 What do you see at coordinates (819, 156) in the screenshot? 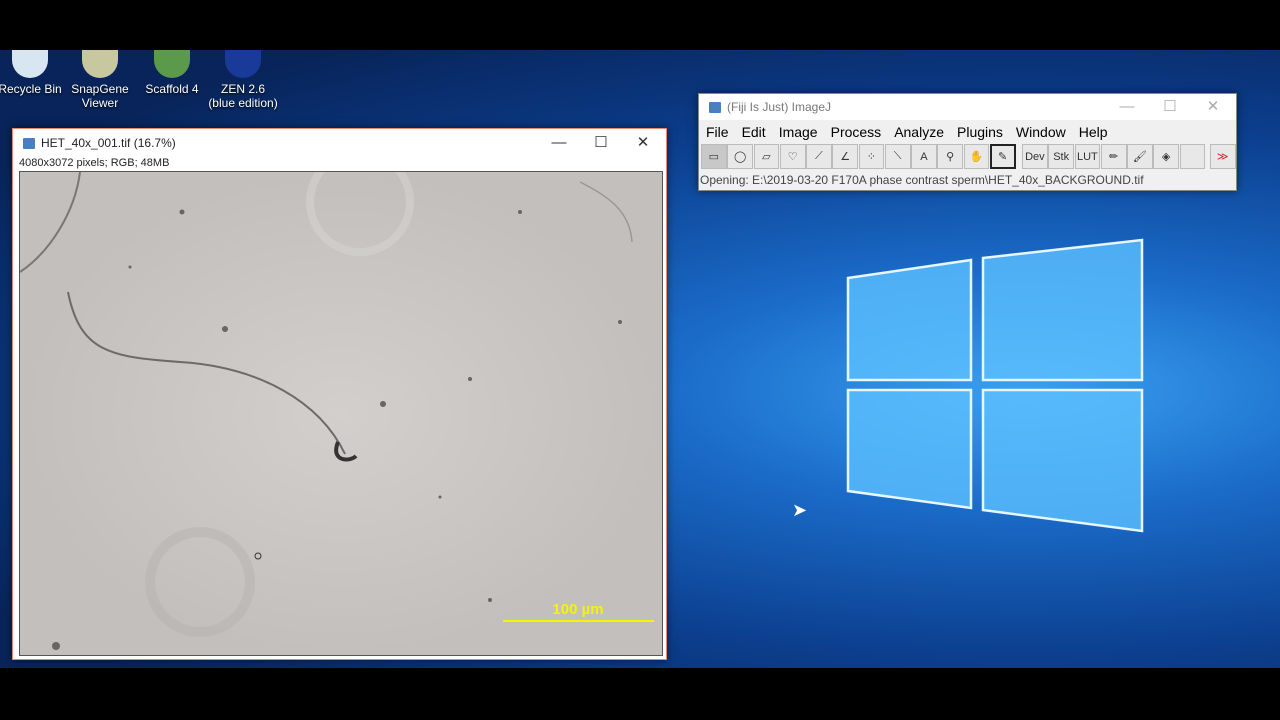
I see `line-tool-icon: ⟋` at bounding box center [819, 156].